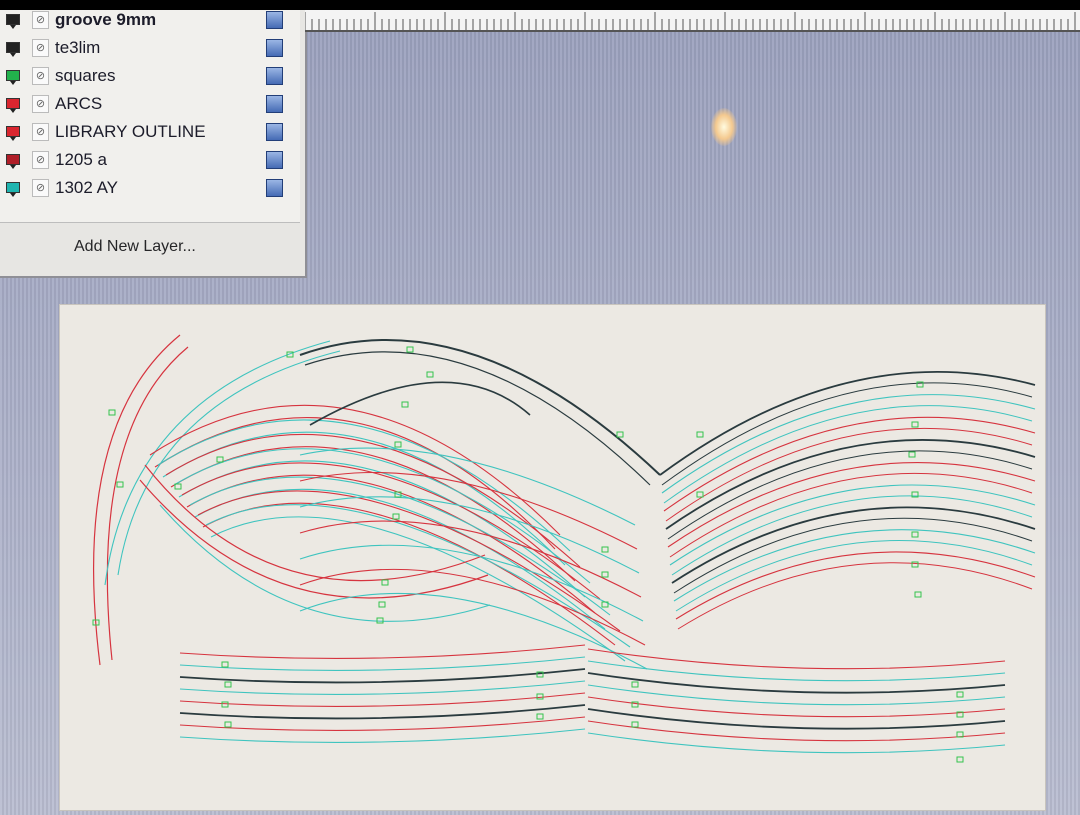  Describe the element at coordinates (85, 76) in the screenshot. I see `layer-name: squares` at that location.